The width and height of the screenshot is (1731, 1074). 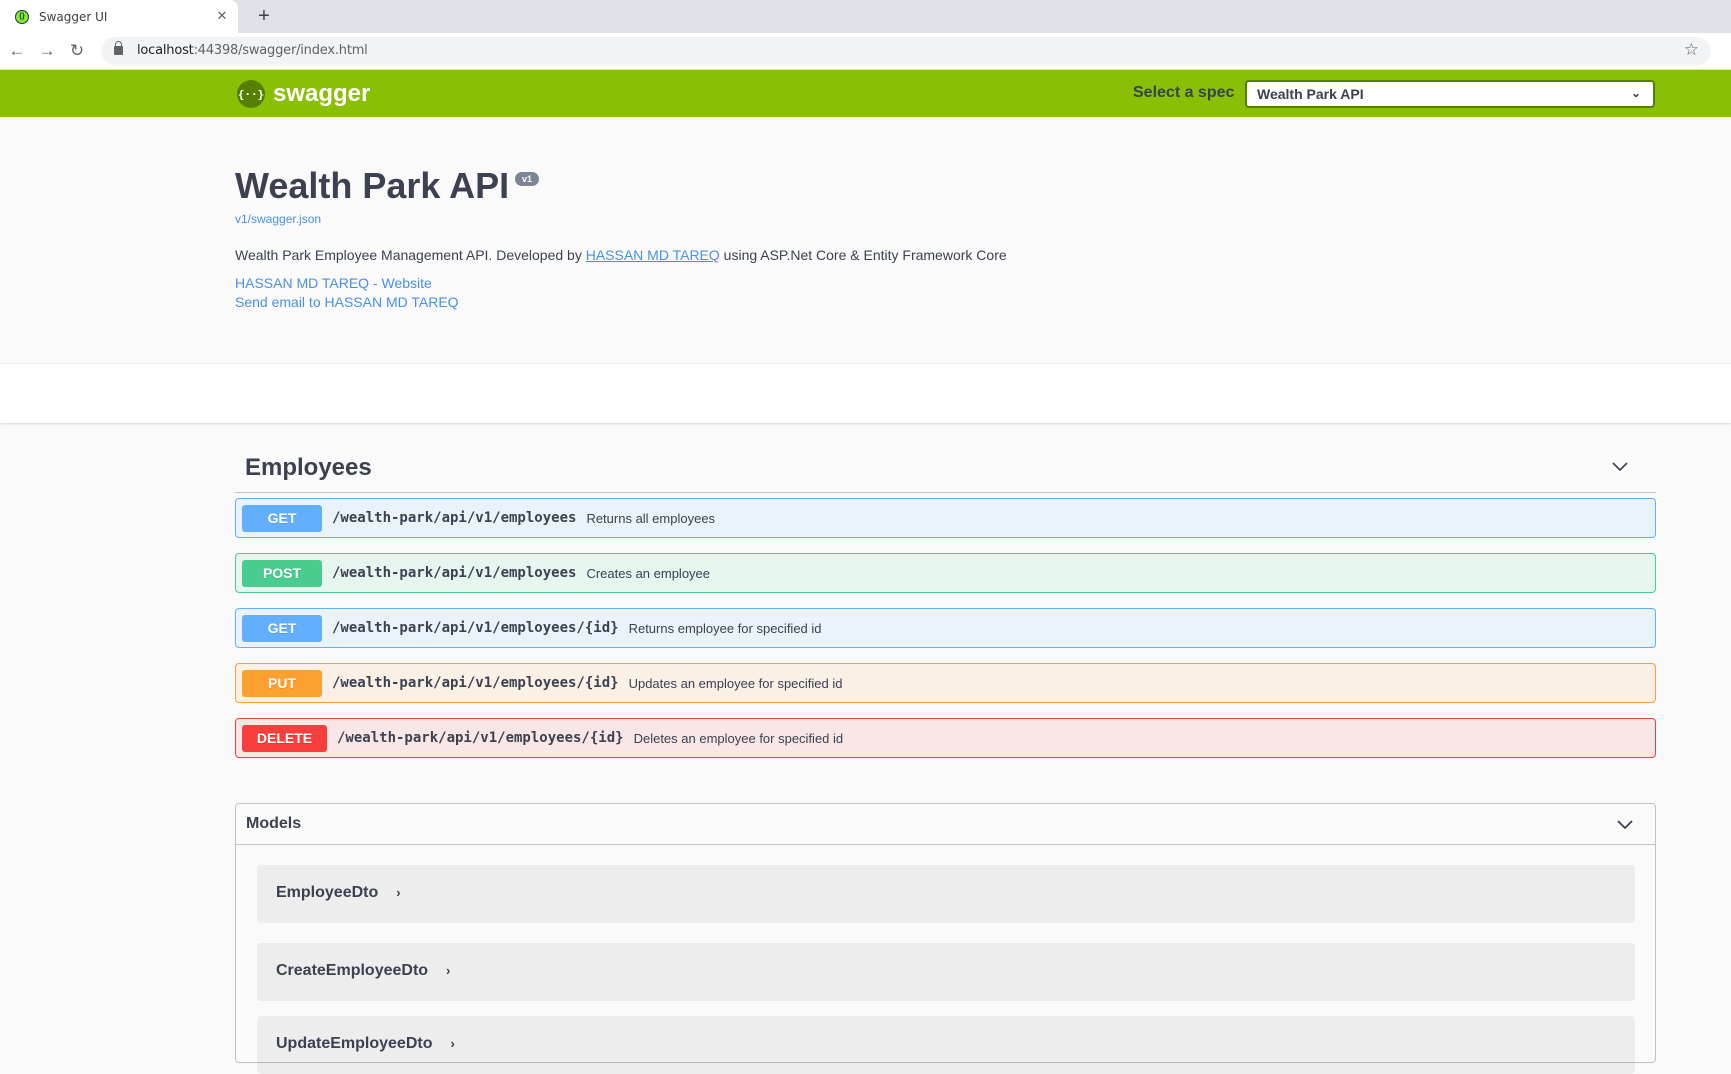 What do you see at coordinates (648, 573) in the screenshot?
I see `operation-summary: Creates an employee` at bounding box center [648, 573].